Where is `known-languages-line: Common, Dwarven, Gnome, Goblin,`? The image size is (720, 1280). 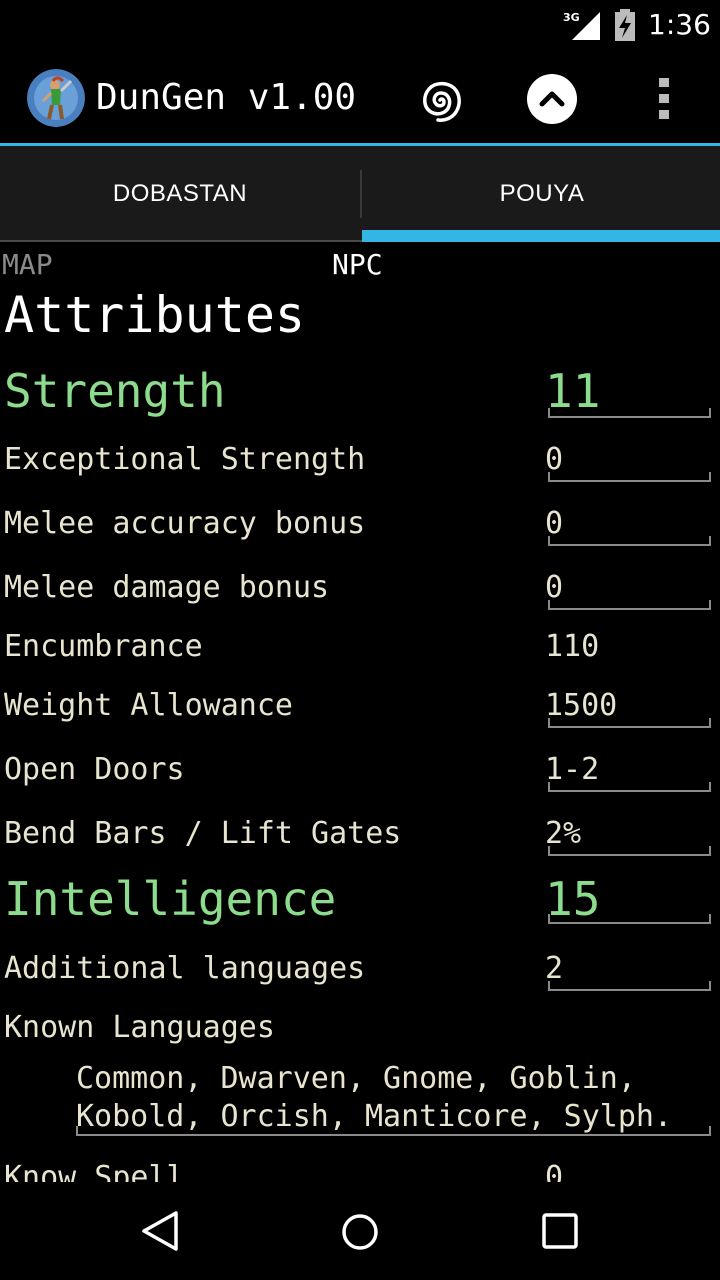
known-languages-line: Common, Dwarven, Gnome, Goblin, is located at coordinates (356, 1078).